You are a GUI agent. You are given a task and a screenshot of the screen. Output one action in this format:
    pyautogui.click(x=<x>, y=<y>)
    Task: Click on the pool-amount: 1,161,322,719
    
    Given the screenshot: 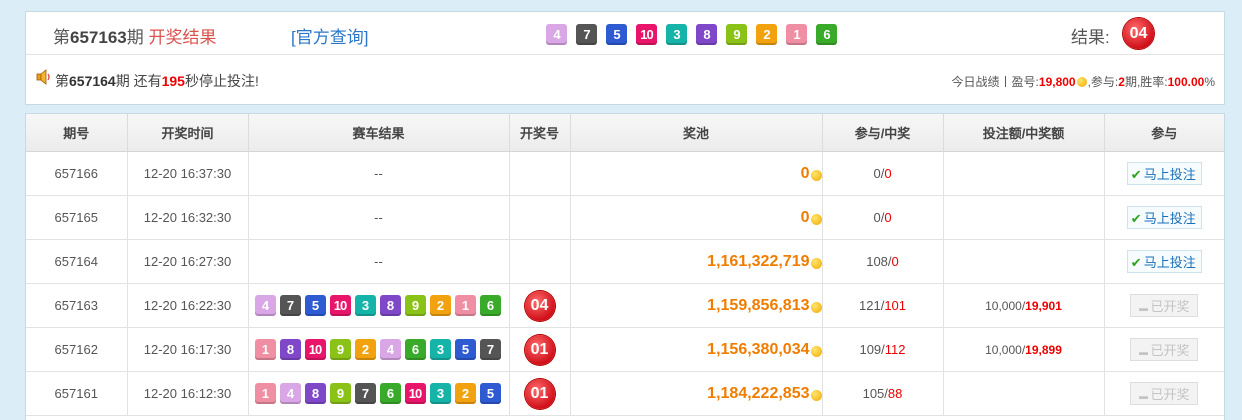 What is the action you would take?
    pyautogui.click(x=758, y=261)
    